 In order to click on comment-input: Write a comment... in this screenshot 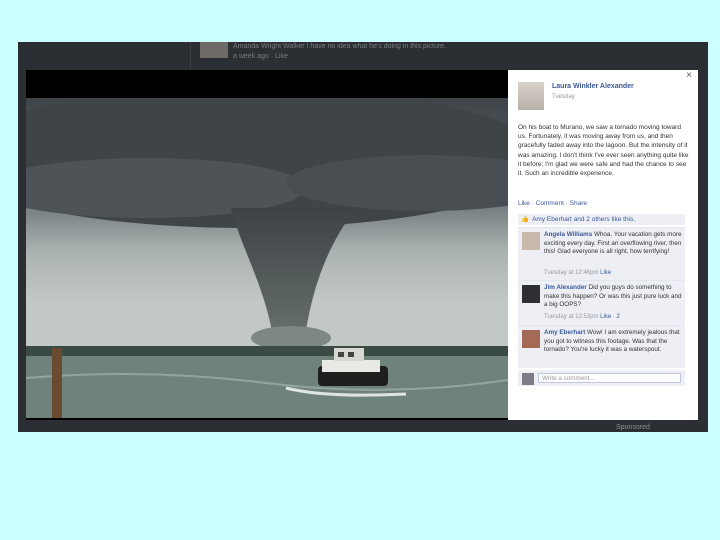, I will do `click(609, 378)`.